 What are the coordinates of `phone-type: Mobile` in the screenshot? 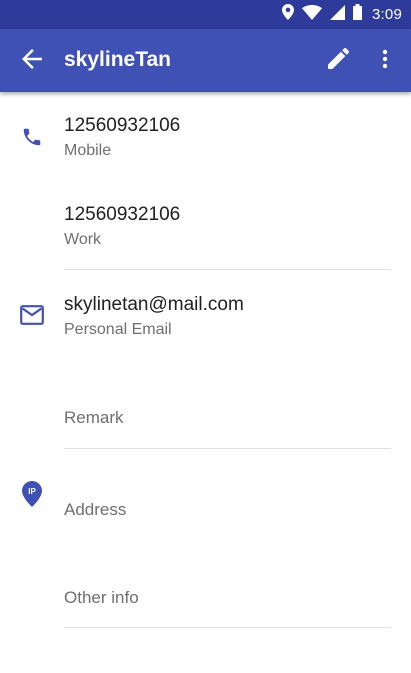 It's located at (88, 150).